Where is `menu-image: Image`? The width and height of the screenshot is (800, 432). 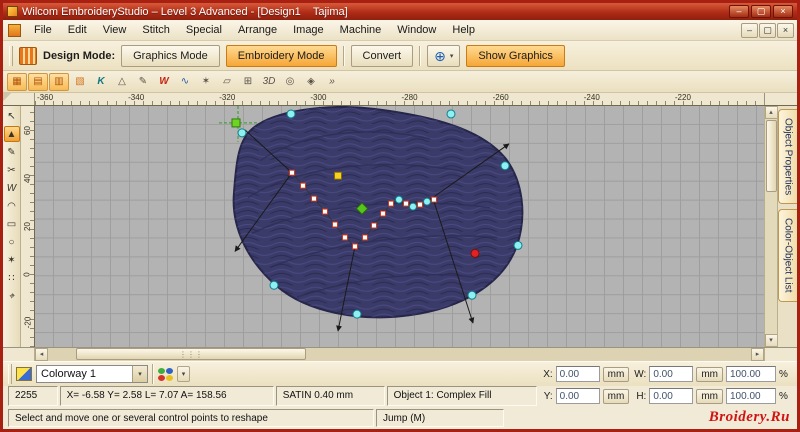
menu-image: Image is located at coordinates (308, 30).